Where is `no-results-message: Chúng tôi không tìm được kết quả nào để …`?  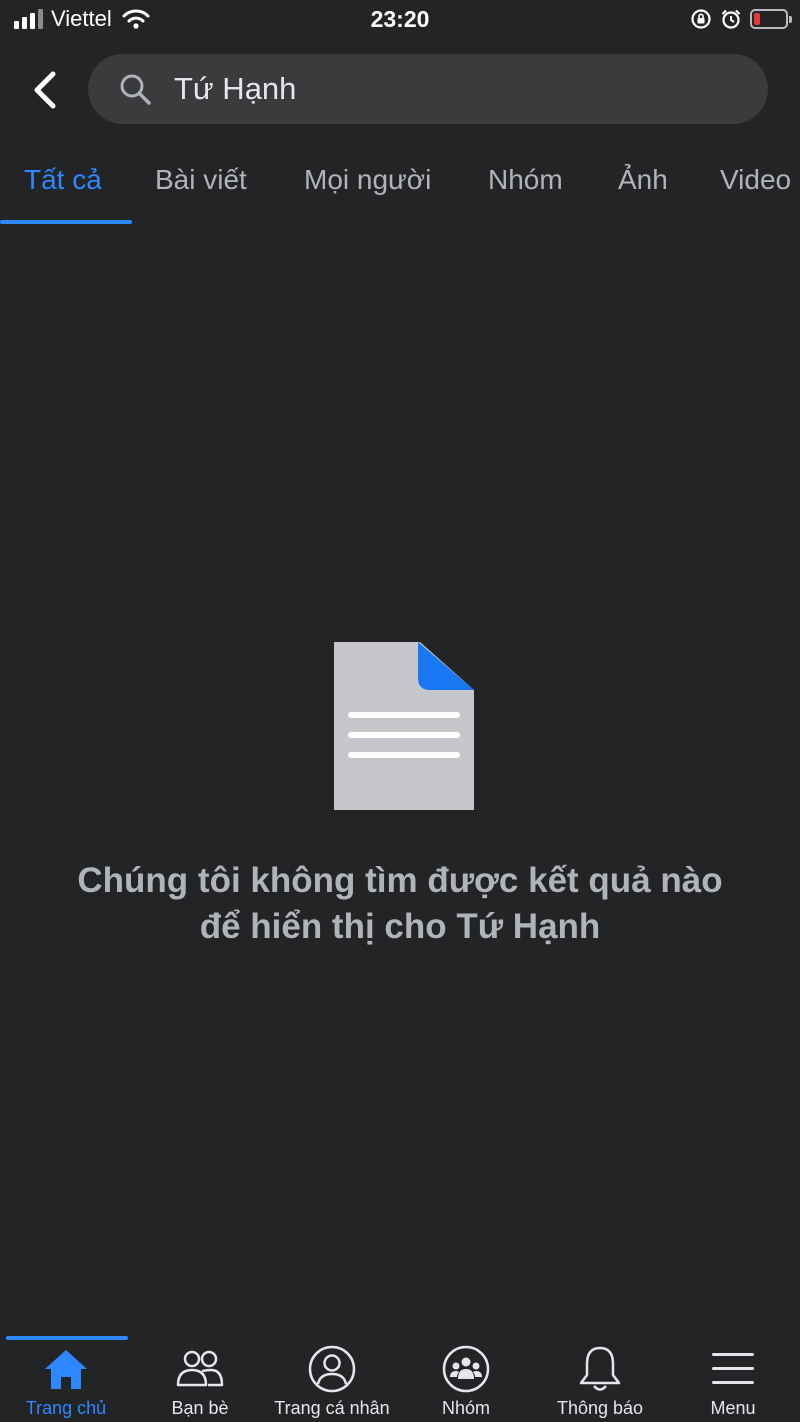 no-results-message: Chúng tôi không tìm được kết quả nào để … is located at coordinates (400, 904).